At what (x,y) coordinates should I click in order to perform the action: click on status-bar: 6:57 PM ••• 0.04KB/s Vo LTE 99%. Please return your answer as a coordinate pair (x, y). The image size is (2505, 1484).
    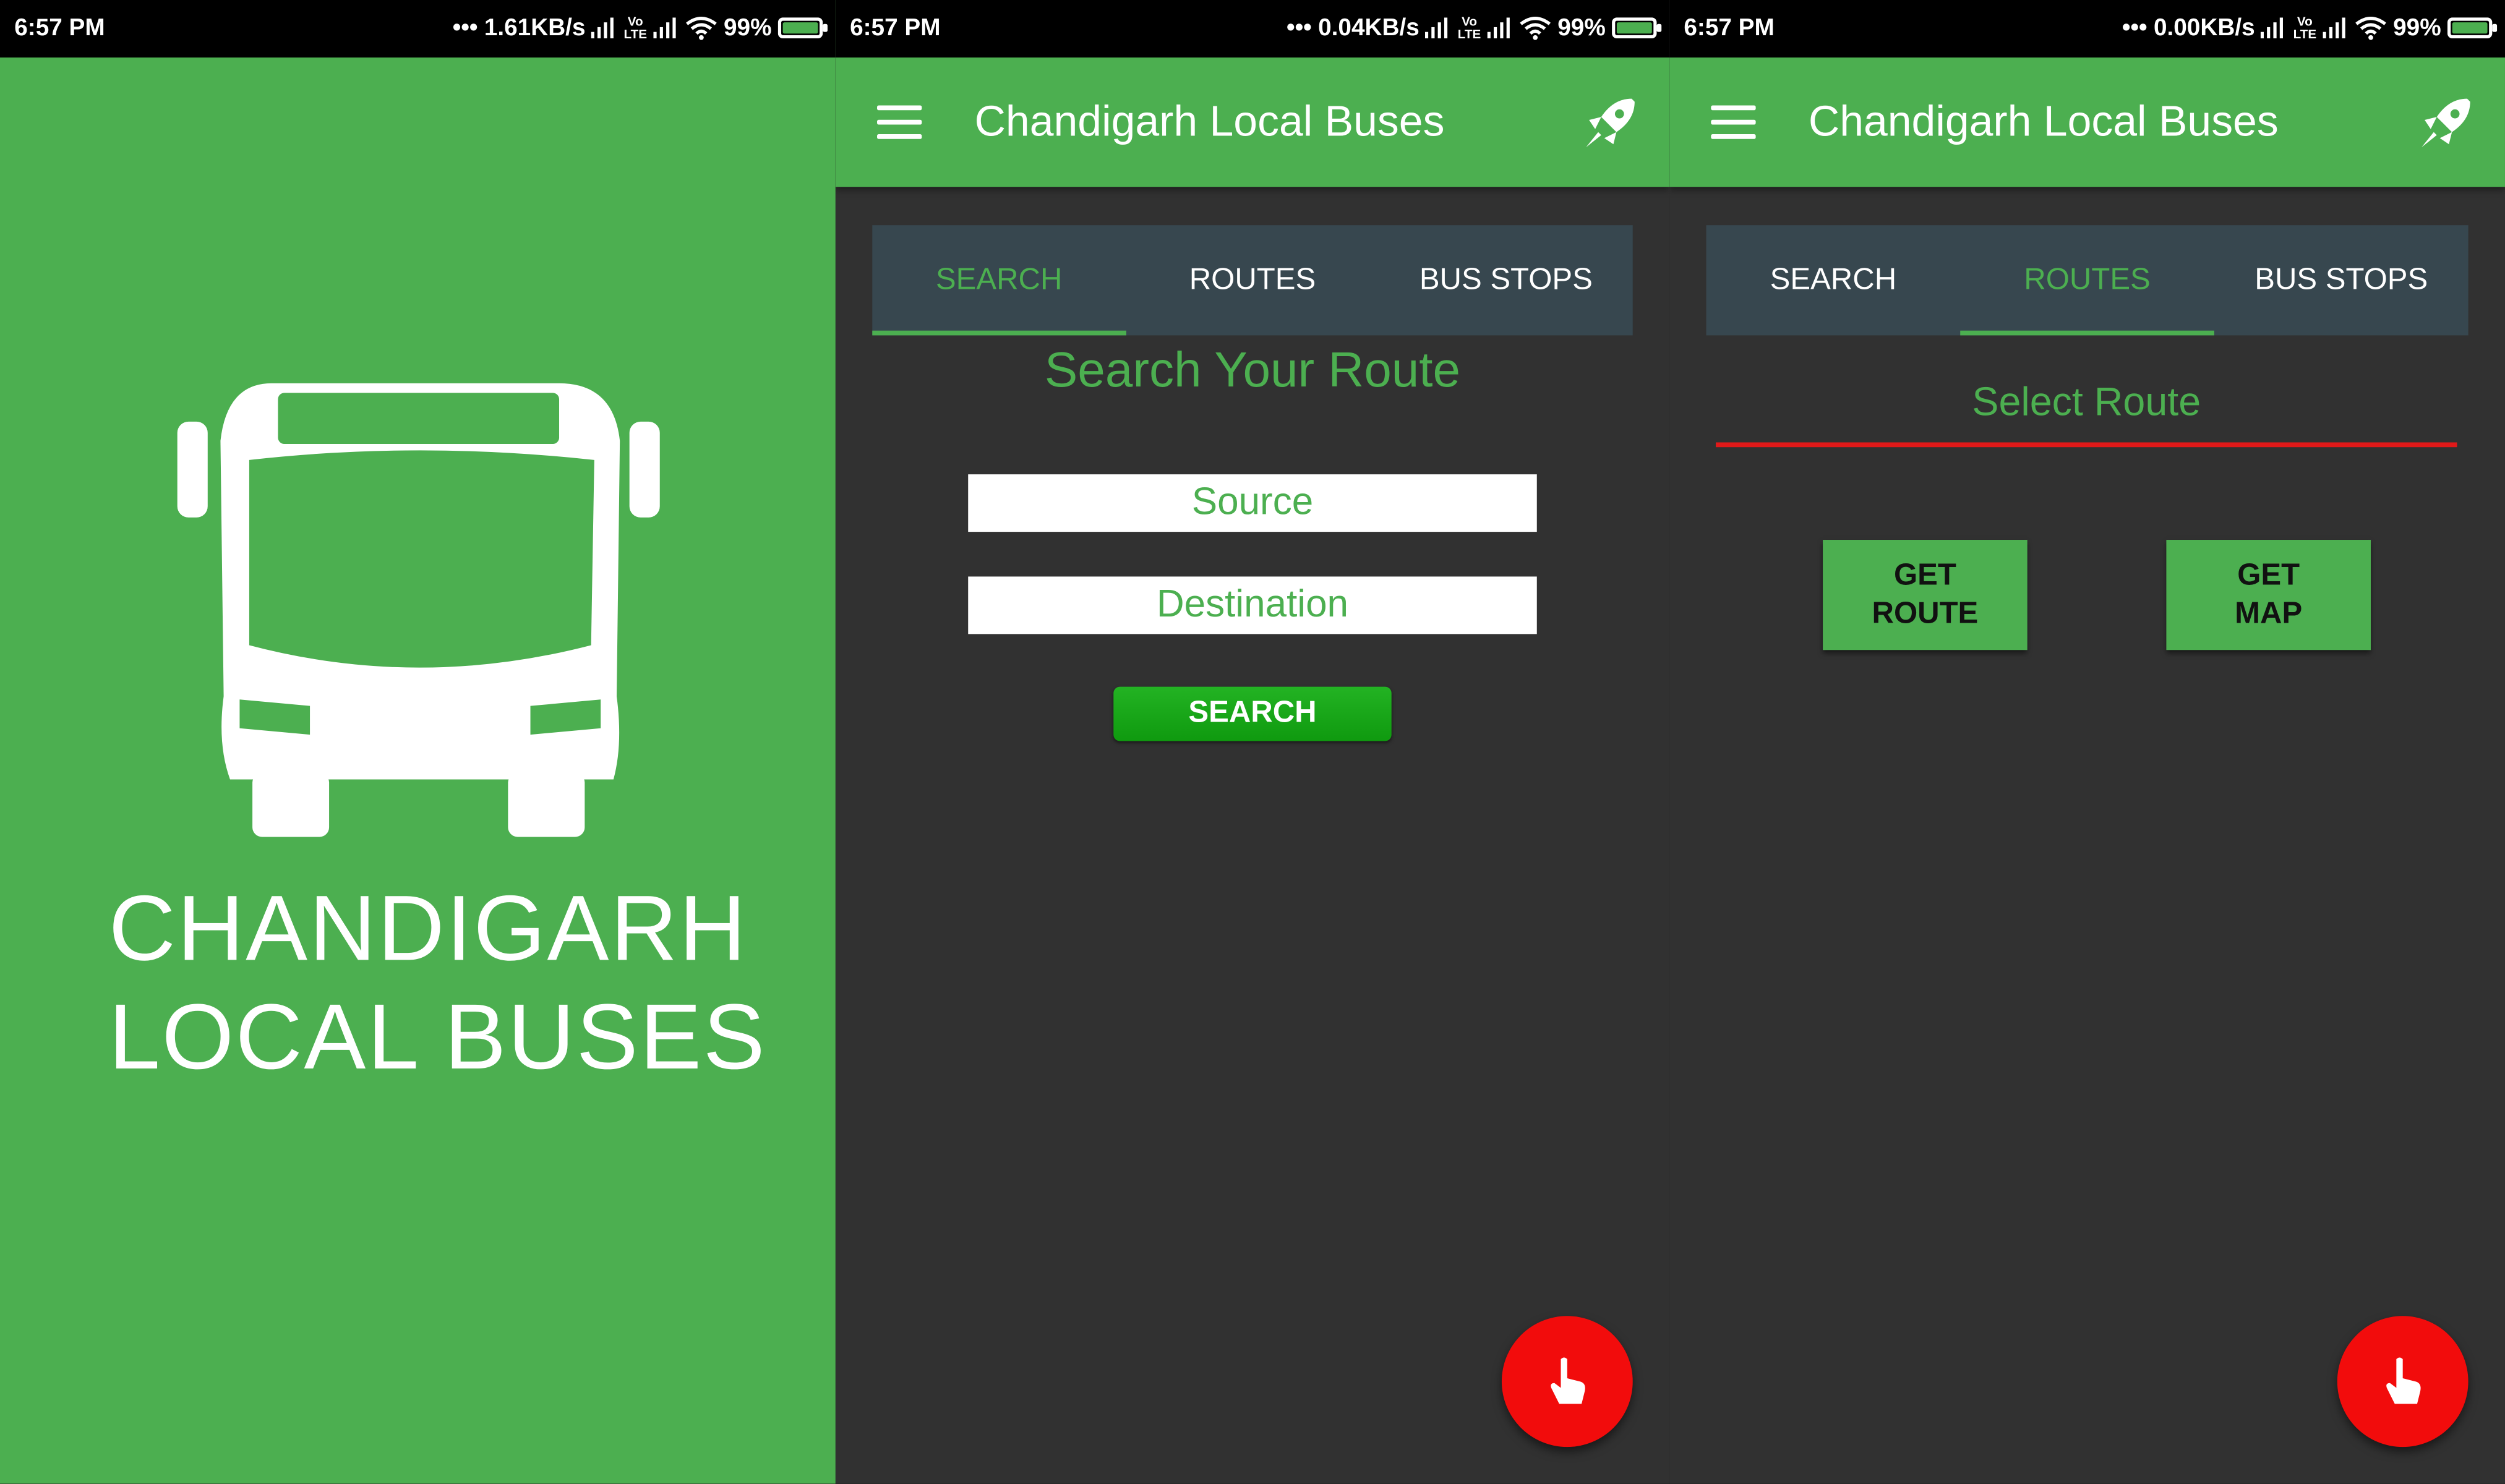
    Looking at the image, I should click on (1252, 29).